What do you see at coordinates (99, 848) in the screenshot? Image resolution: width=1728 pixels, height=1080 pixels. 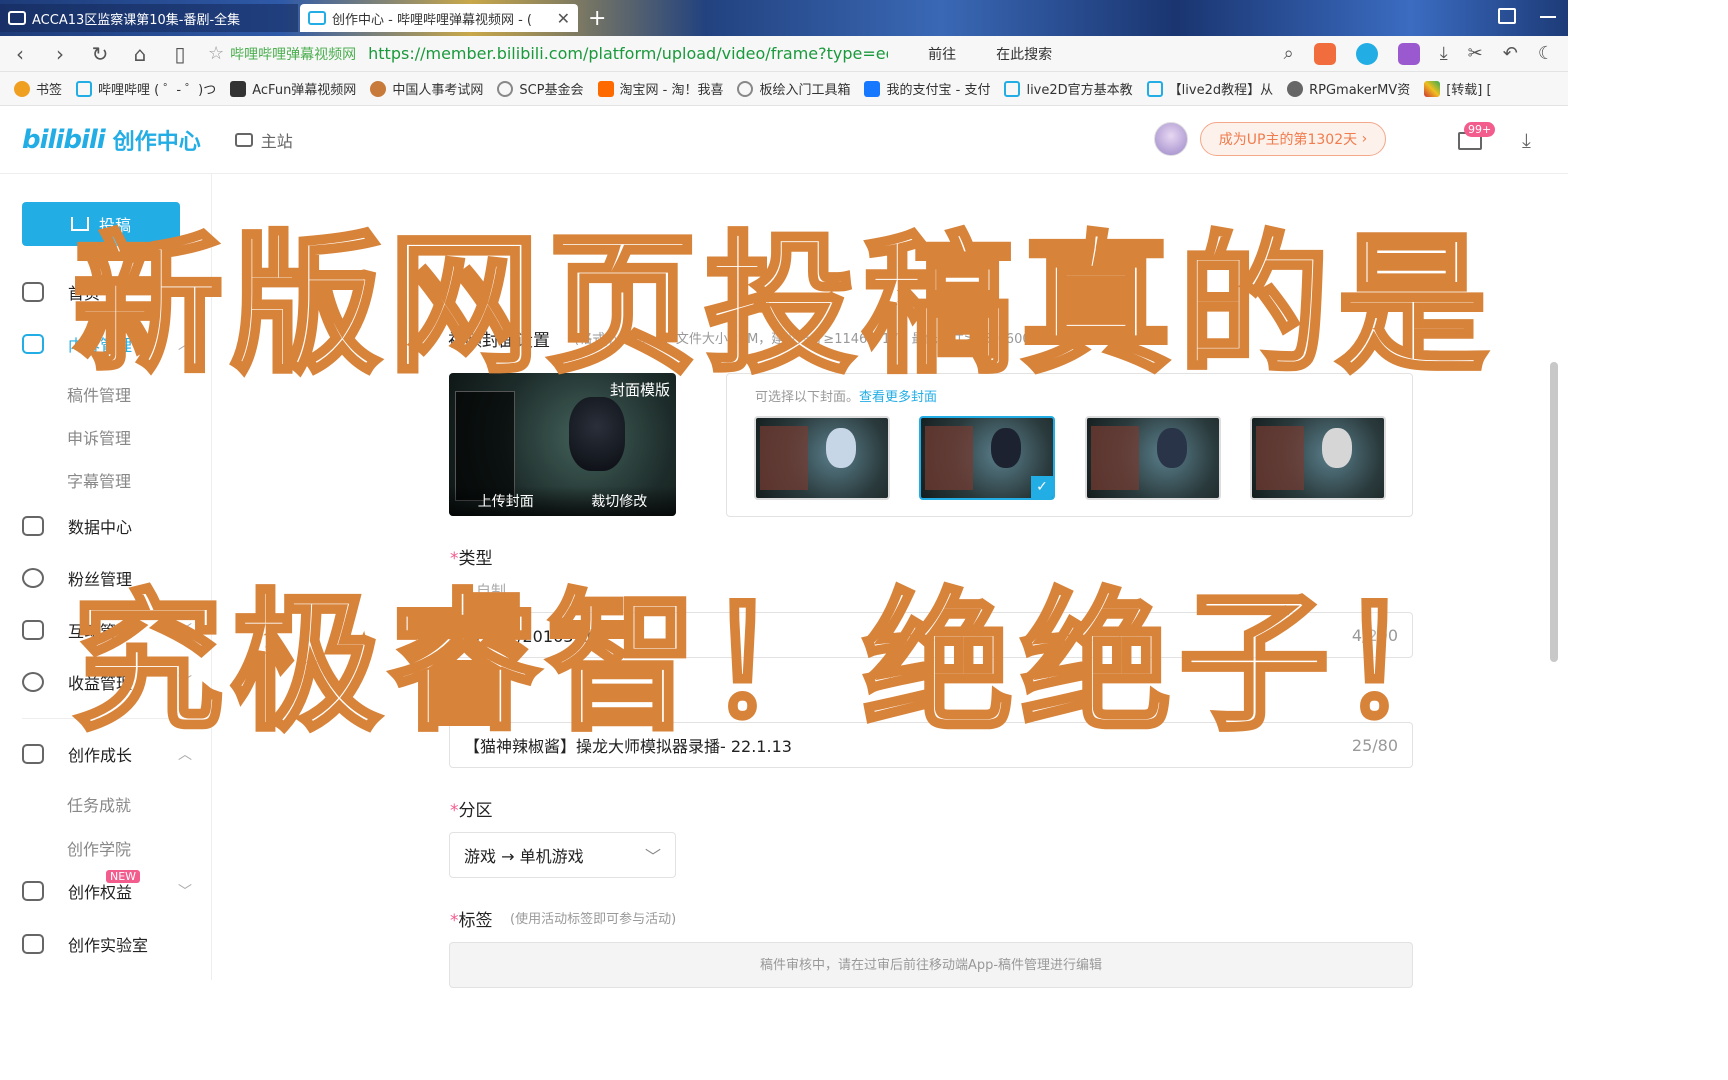 I see `sidebar-subitem: 创作学院` at bounding box center [99, 848].